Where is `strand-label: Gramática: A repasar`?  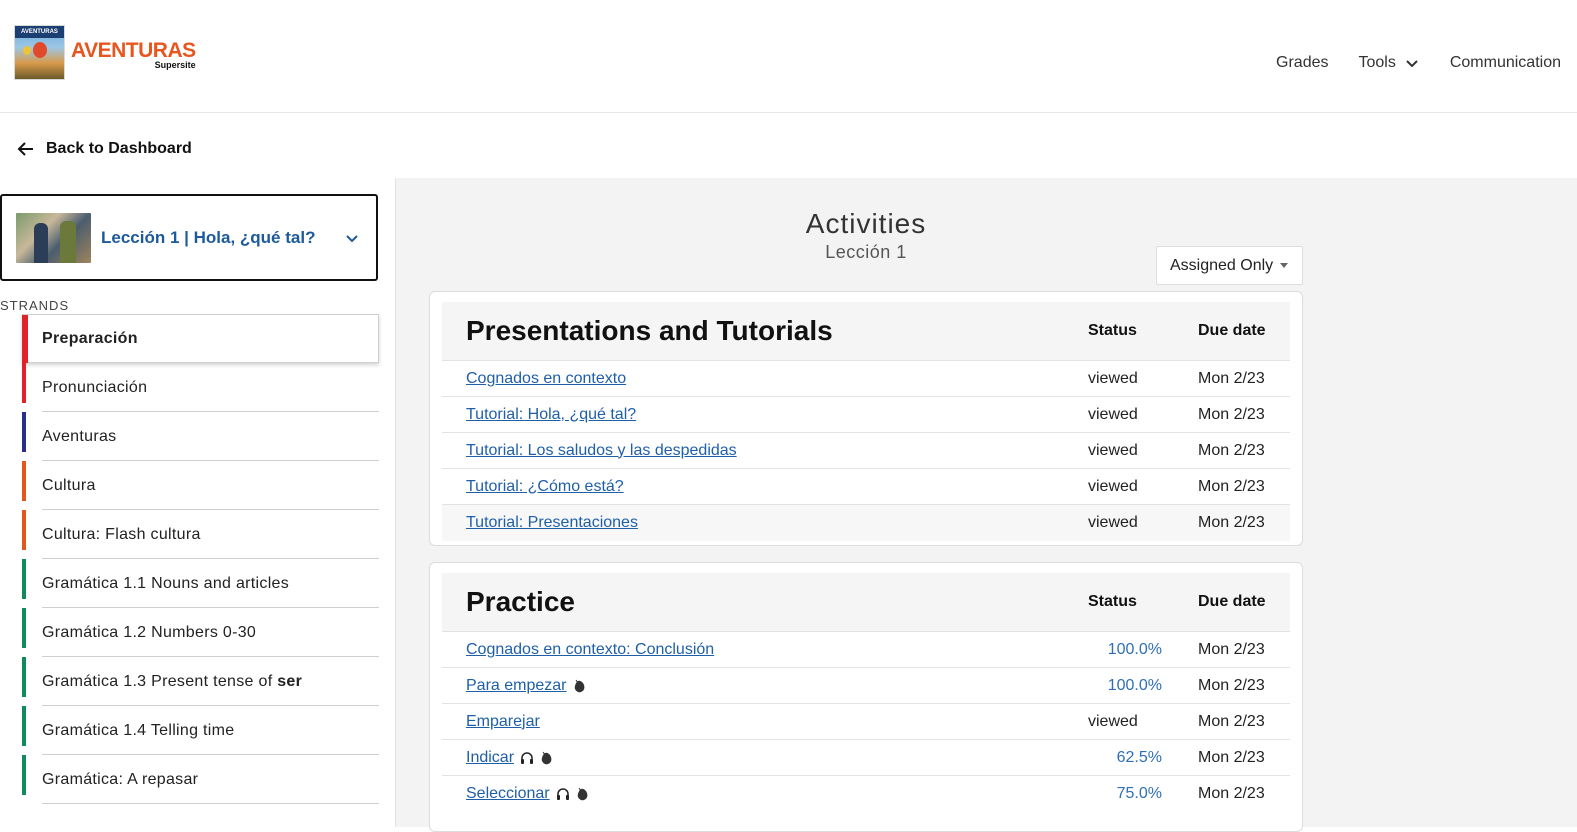
strand-label: Gramática: A repasar is located at coordinates (120, 779).